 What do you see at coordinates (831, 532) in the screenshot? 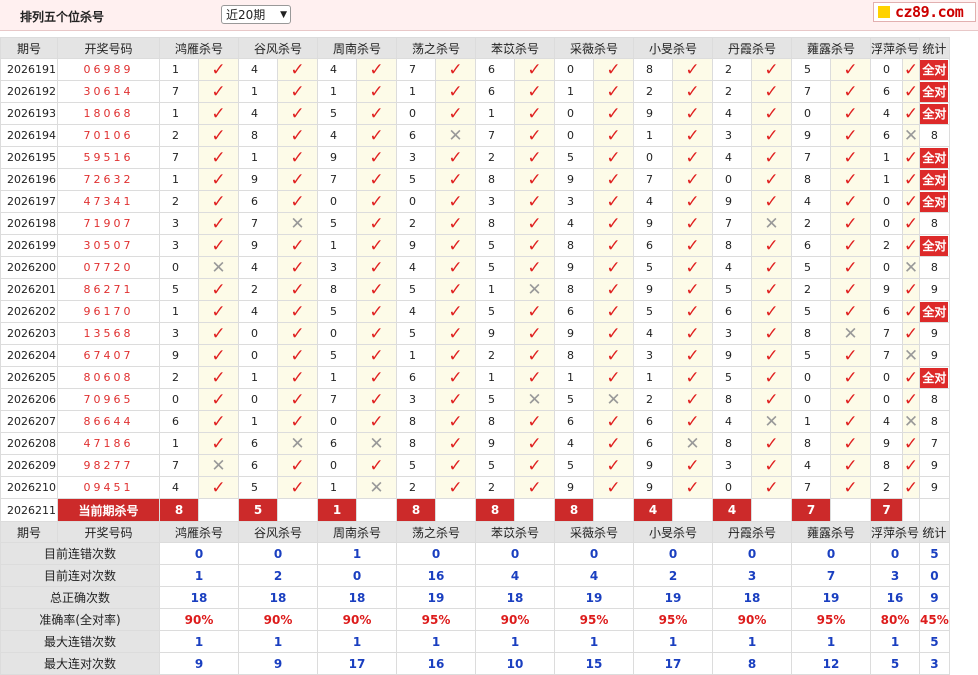
I see `column-header: 蕹露杀号` at bounding box center [831, 532].